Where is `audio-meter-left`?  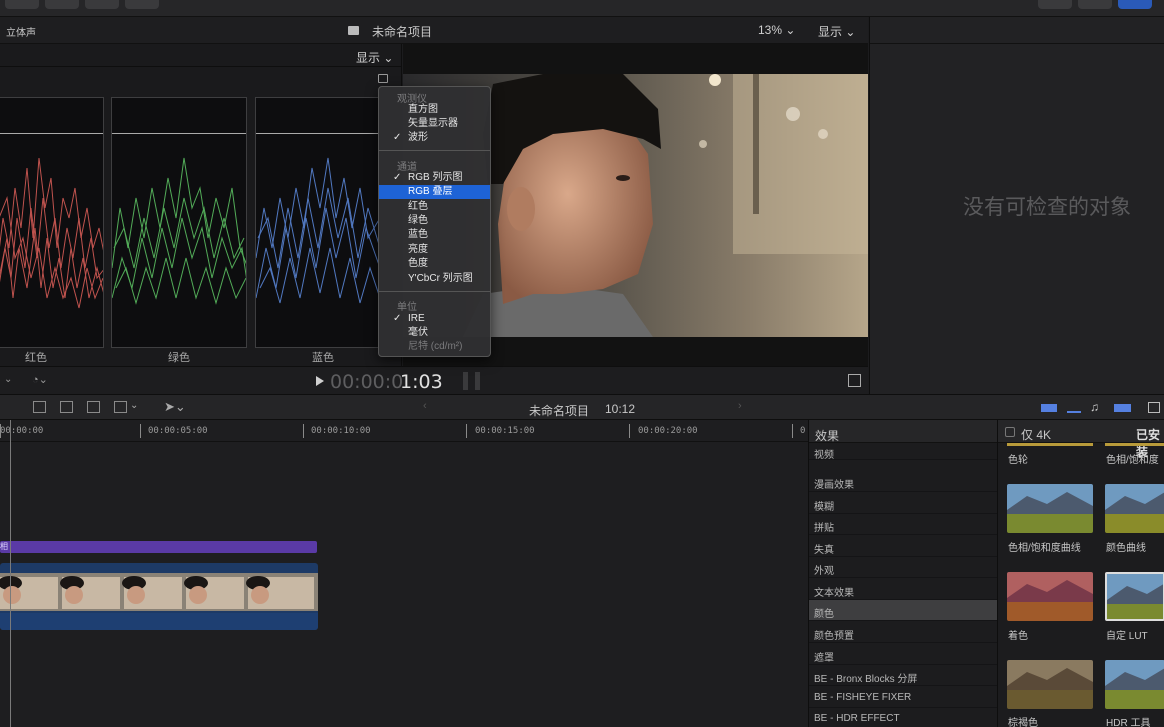
audio-meter-left is located at coordinates (465, 381).